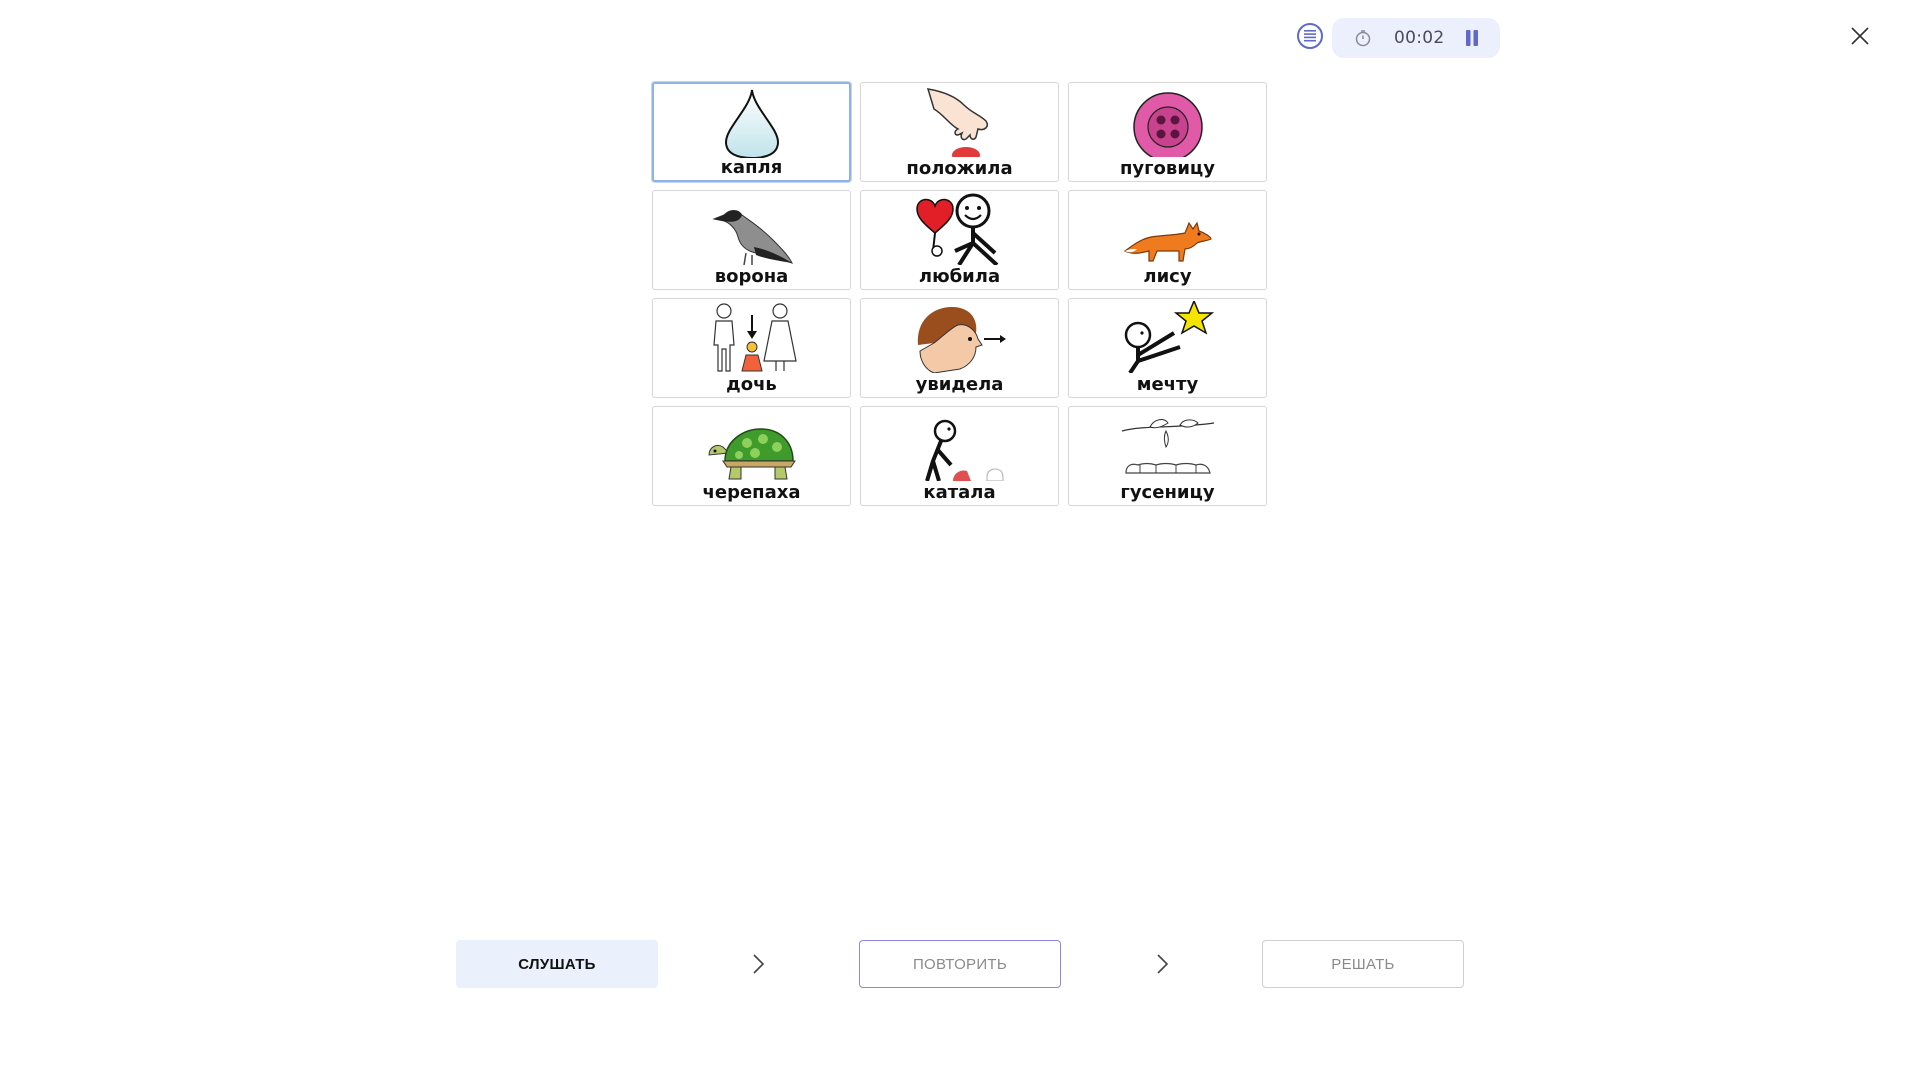 Image resolution: width=1920 pixels, height=1080 pixels. Describe the element at coordinates (751, 167) in the screenshot. I see `card-label: капля` at that location.